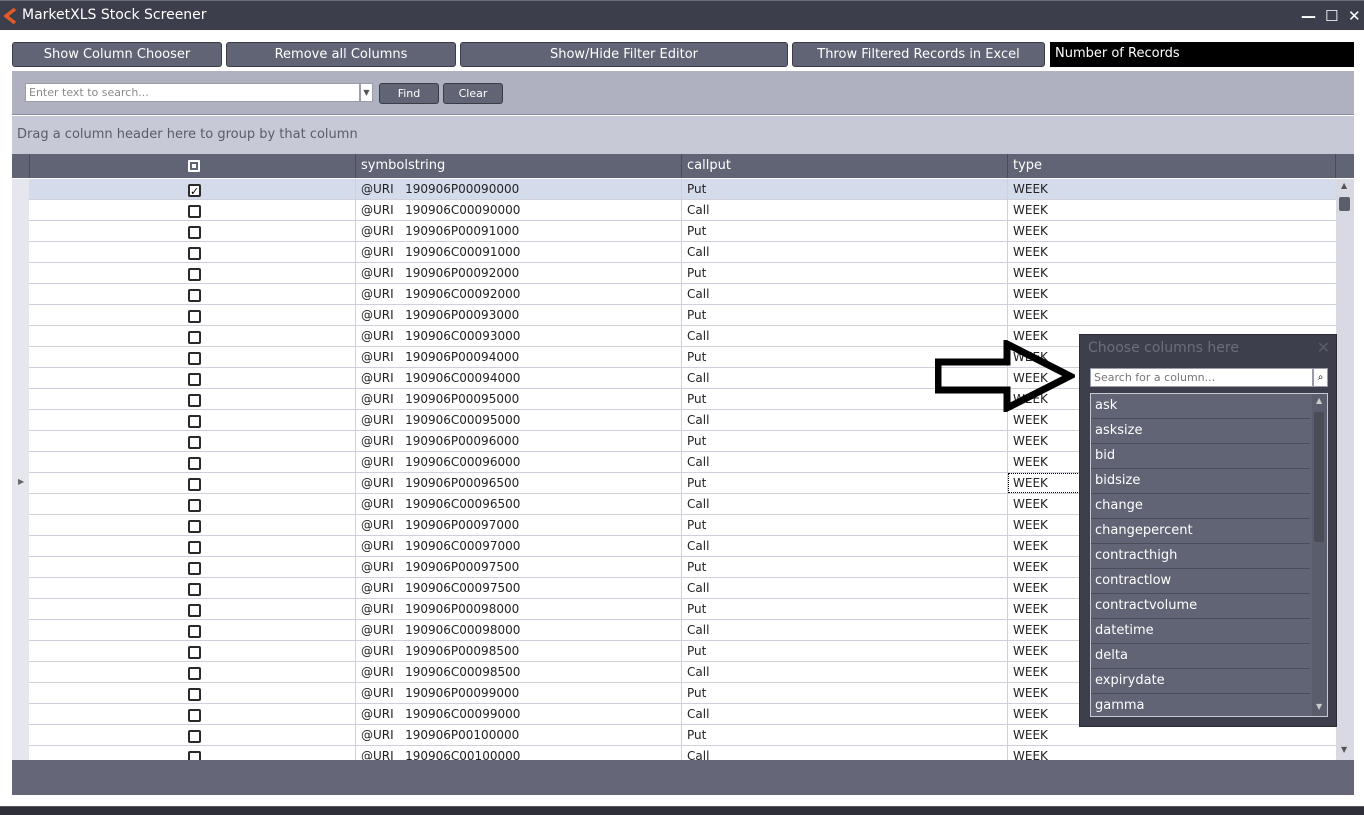  What do you see at coordinates (1319, 555) in the screenshot?
I see `column-list-scrollbar: ▲ ▼` at bounding box center [1319, 555].